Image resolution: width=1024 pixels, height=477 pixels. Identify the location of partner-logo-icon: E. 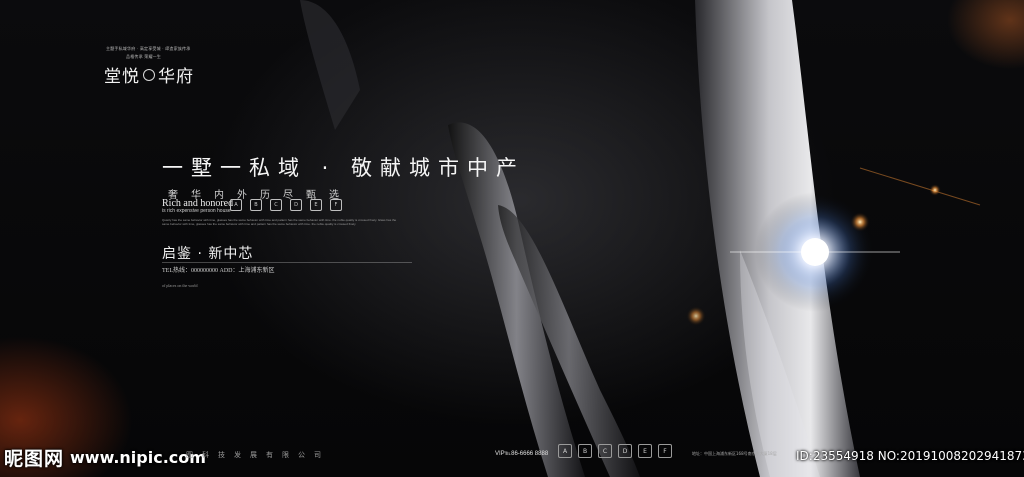
(645, 451).